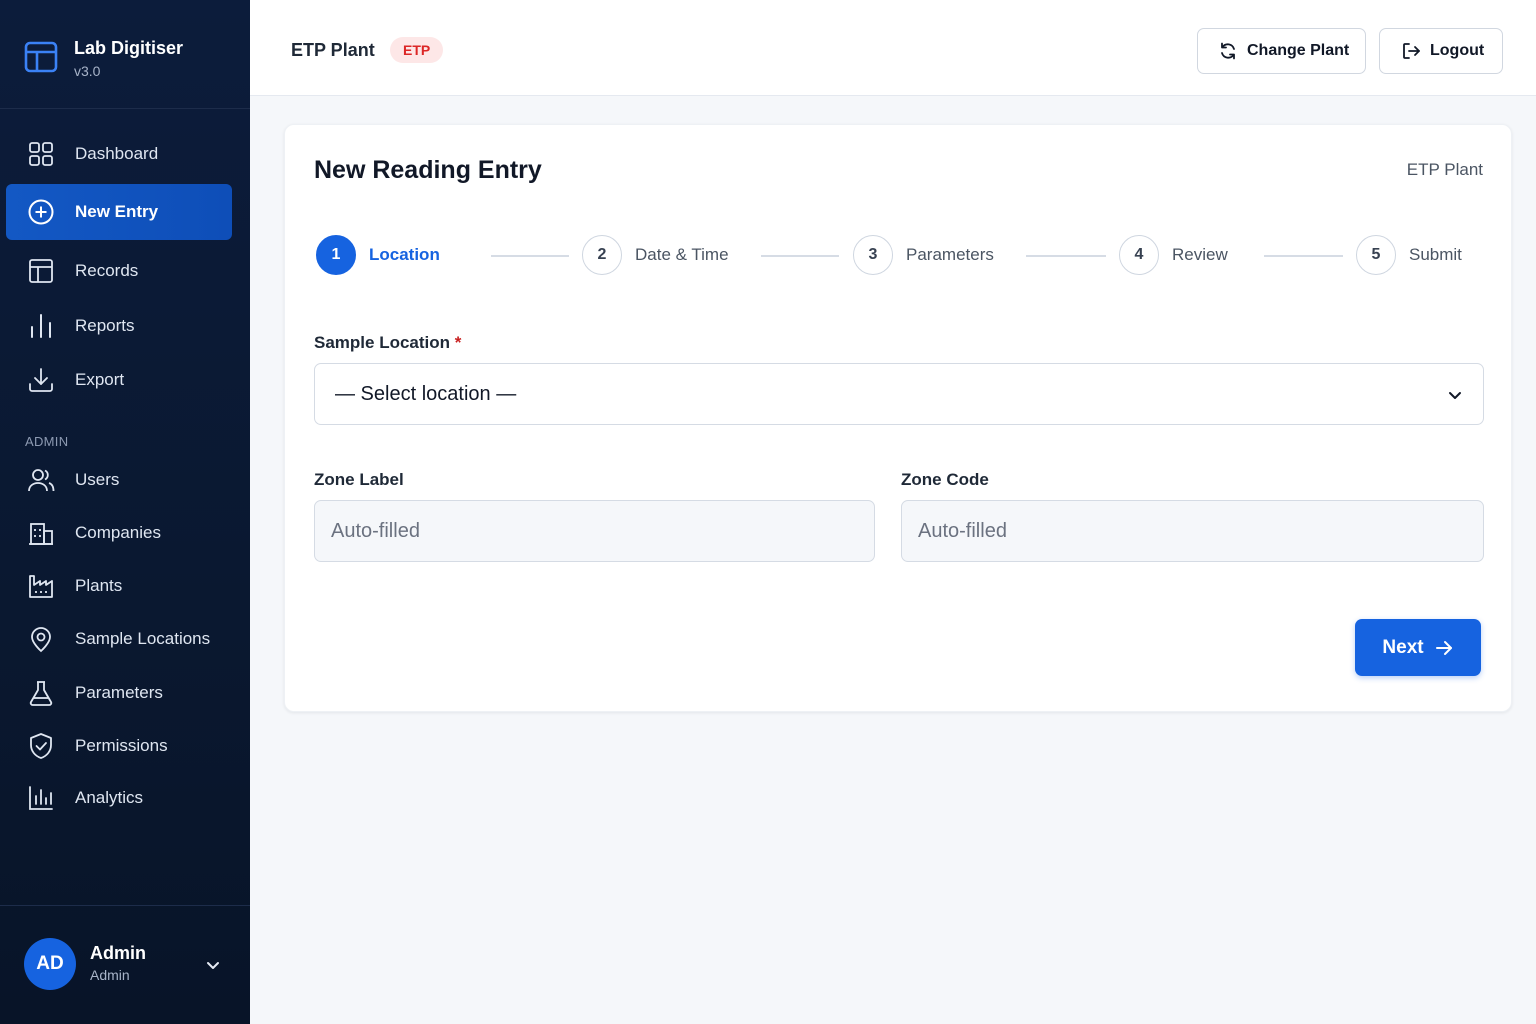 The image size is (1536, 1024). I want to click on sidebar-item-records: Records, so click(119, 271).